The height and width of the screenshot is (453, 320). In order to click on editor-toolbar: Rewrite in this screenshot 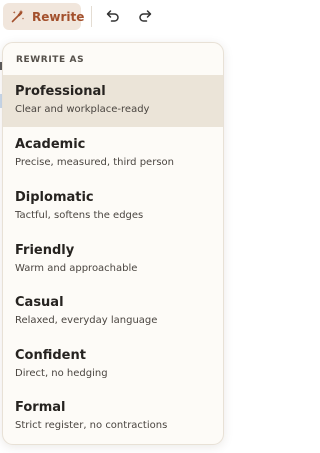, I will do `click(116, 17)`.